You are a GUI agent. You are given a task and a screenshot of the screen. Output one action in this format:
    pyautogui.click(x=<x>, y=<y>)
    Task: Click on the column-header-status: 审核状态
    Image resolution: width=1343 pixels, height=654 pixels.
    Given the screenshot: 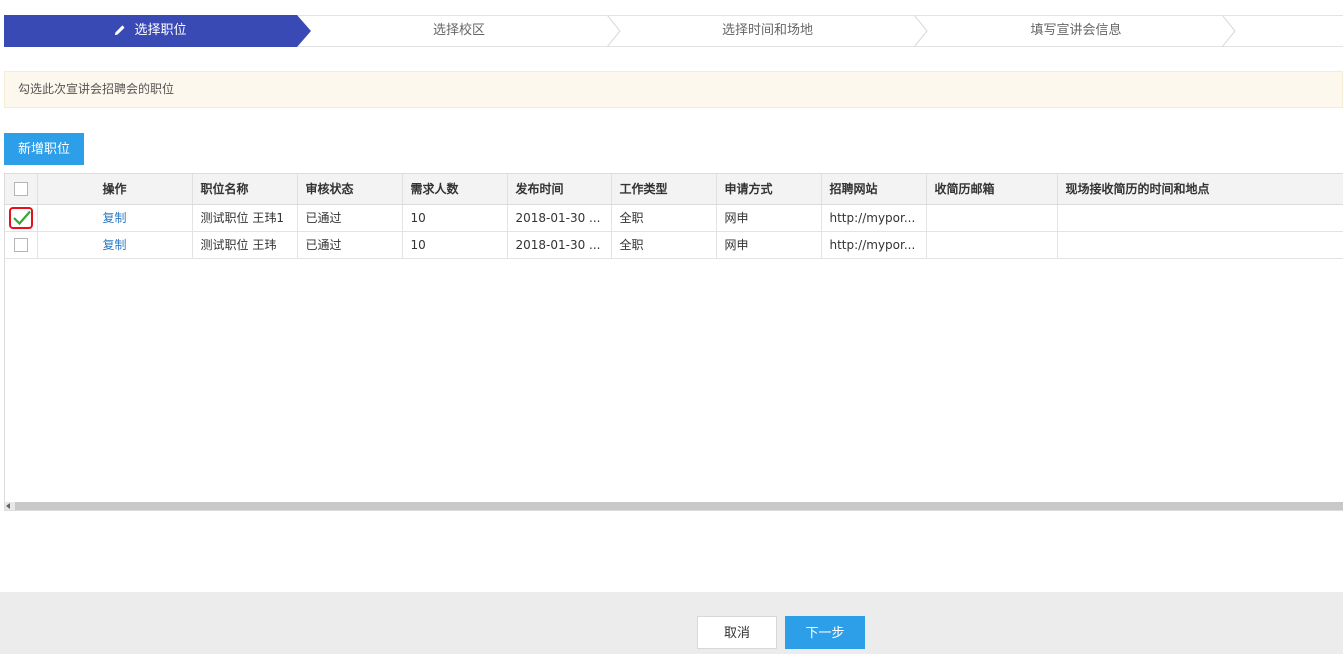 What is the action you would take?
    pyautogui.click(x=350, y=189)
    